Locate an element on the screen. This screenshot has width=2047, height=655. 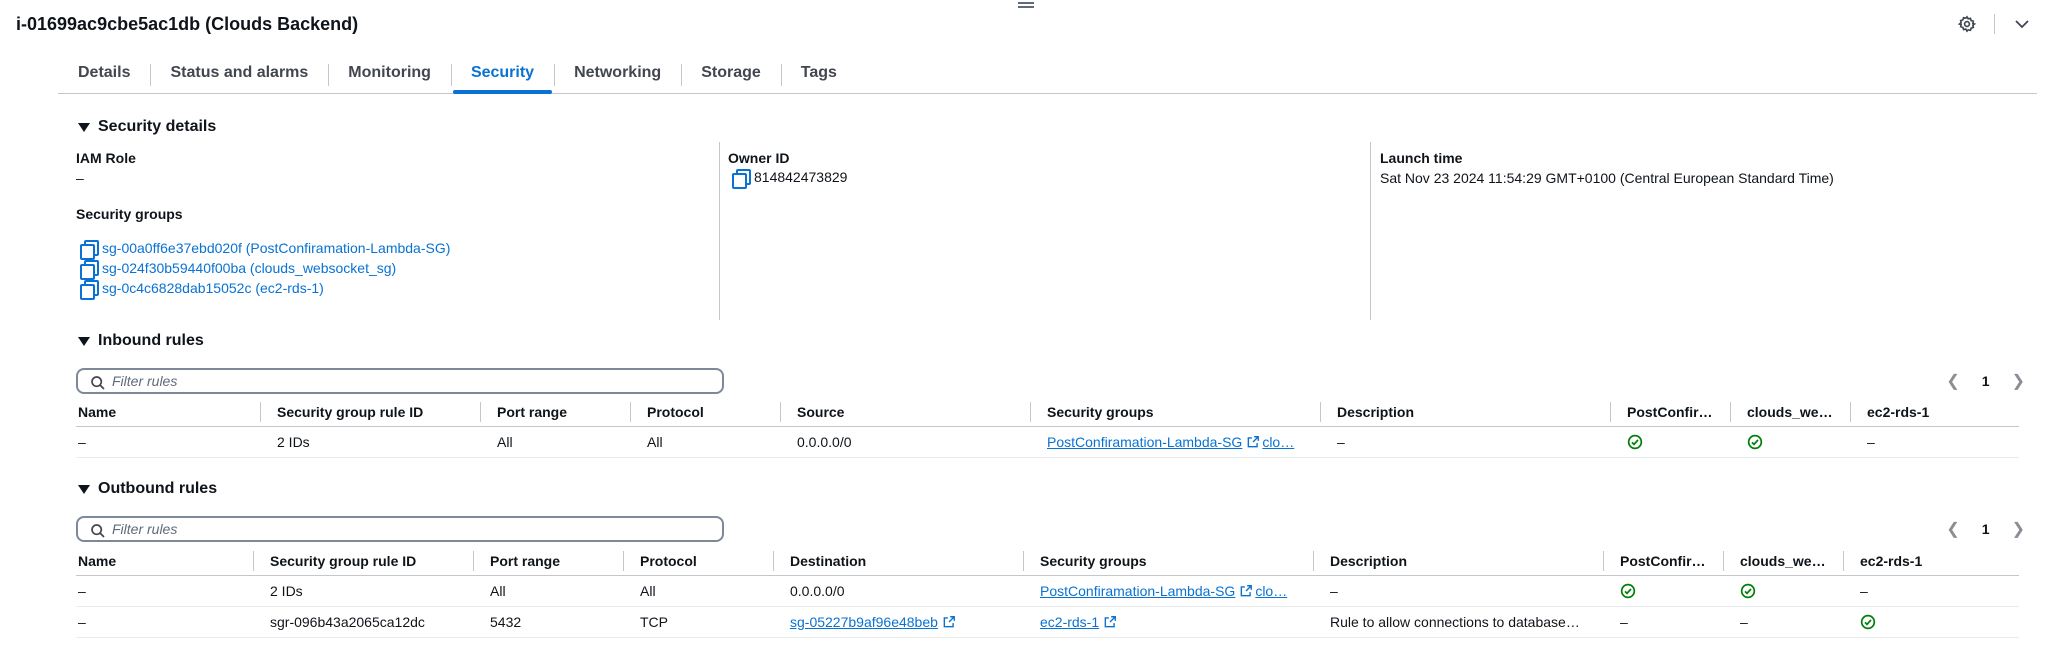
col-destination: Destination is located at coordinates (828, 560).